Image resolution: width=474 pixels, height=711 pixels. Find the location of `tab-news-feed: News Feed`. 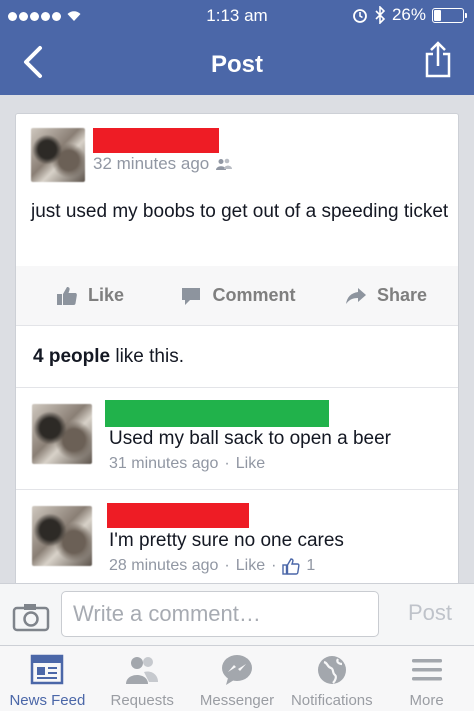

tab-news-feed: News Feed is located at coordinates (47, 678).